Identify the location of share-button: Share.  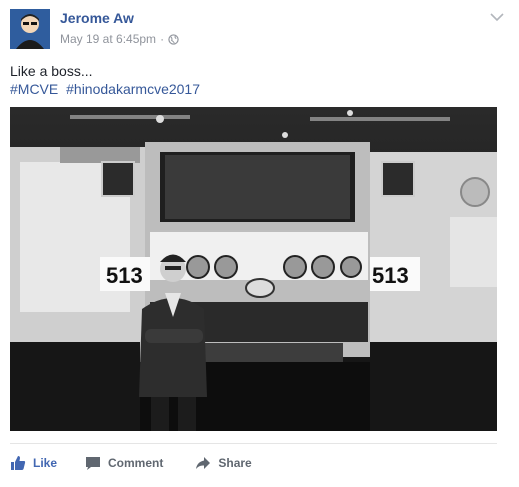
(223, 463).